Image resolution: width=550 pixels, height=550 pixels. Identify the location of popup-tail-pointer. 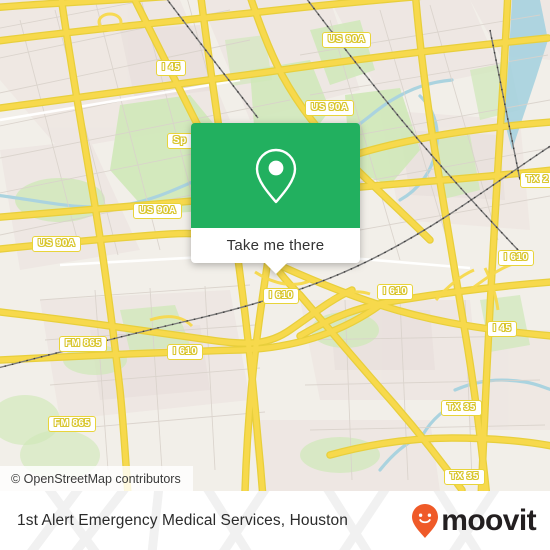
(275, 268).